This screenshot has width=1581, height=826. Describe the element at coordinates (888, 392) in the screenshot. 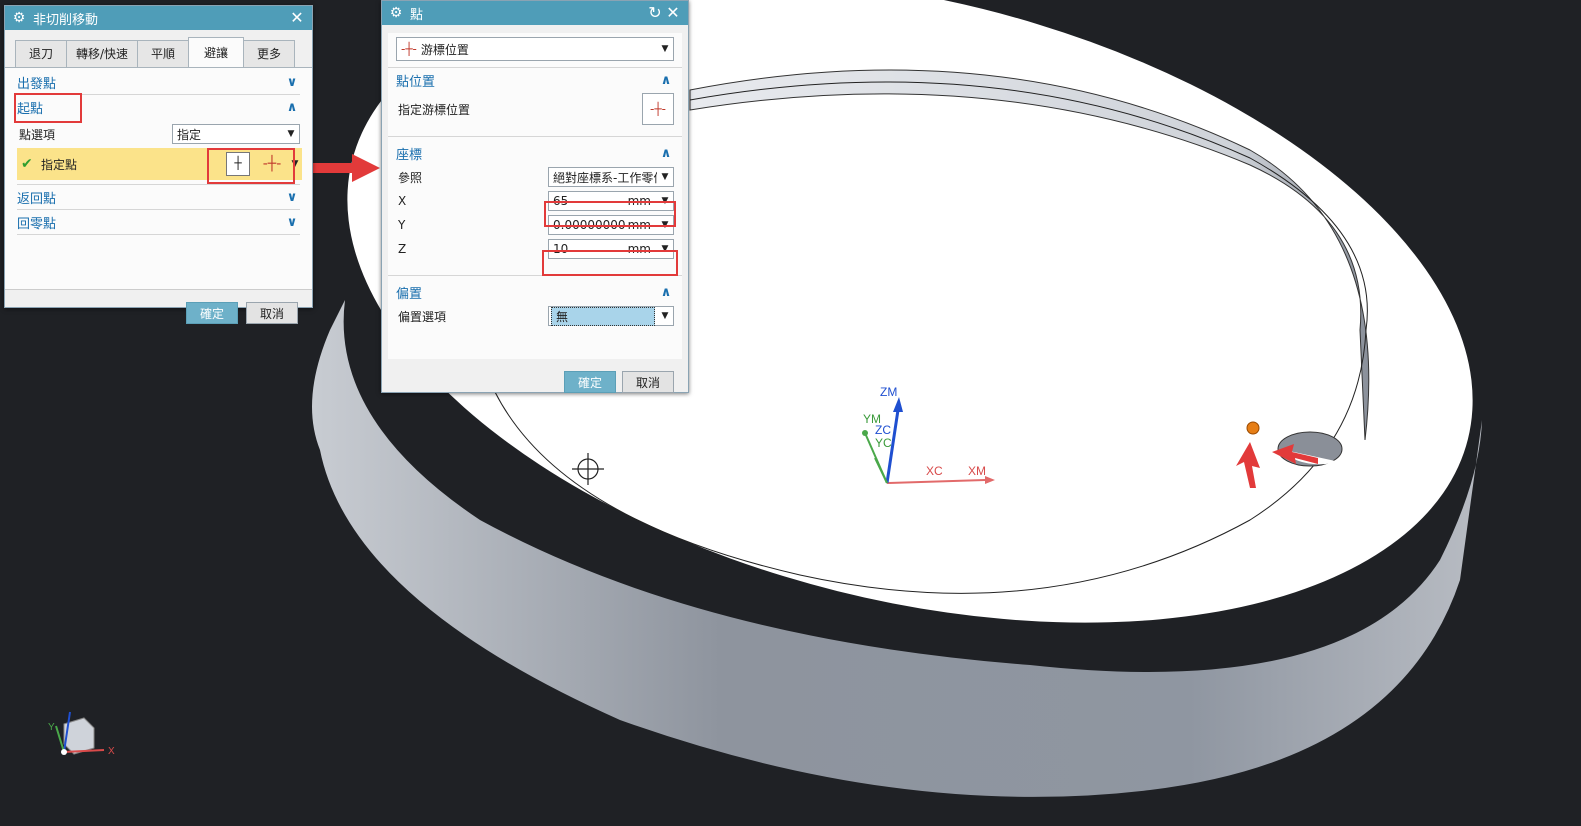

I see `axis-label-zm: ZM` at that location.